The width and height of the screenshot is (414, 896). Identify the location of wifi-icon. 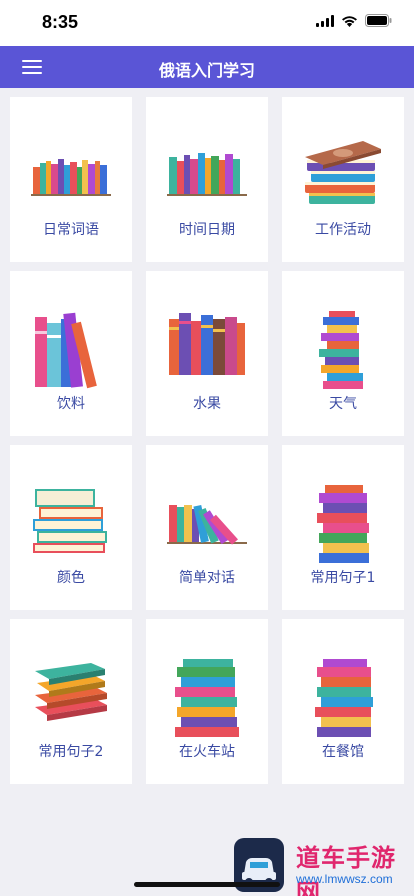
(349, 21).